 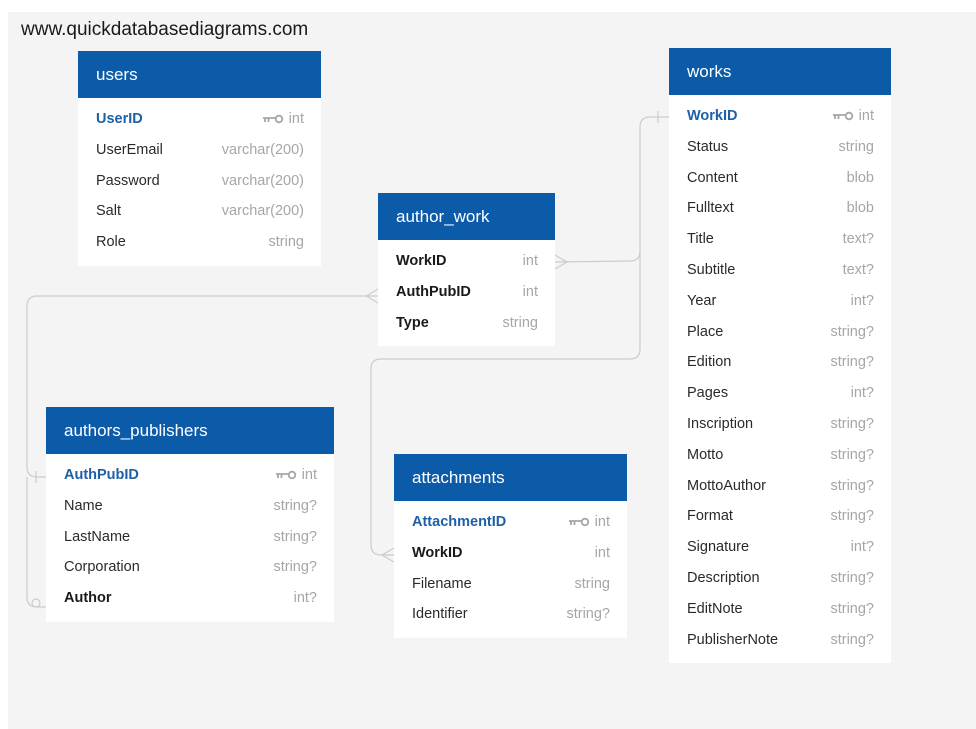 What do you see at coordinates (440, 614) in the screenshot?
I see `field-name: Identifier` at bounding box center [440, 614].